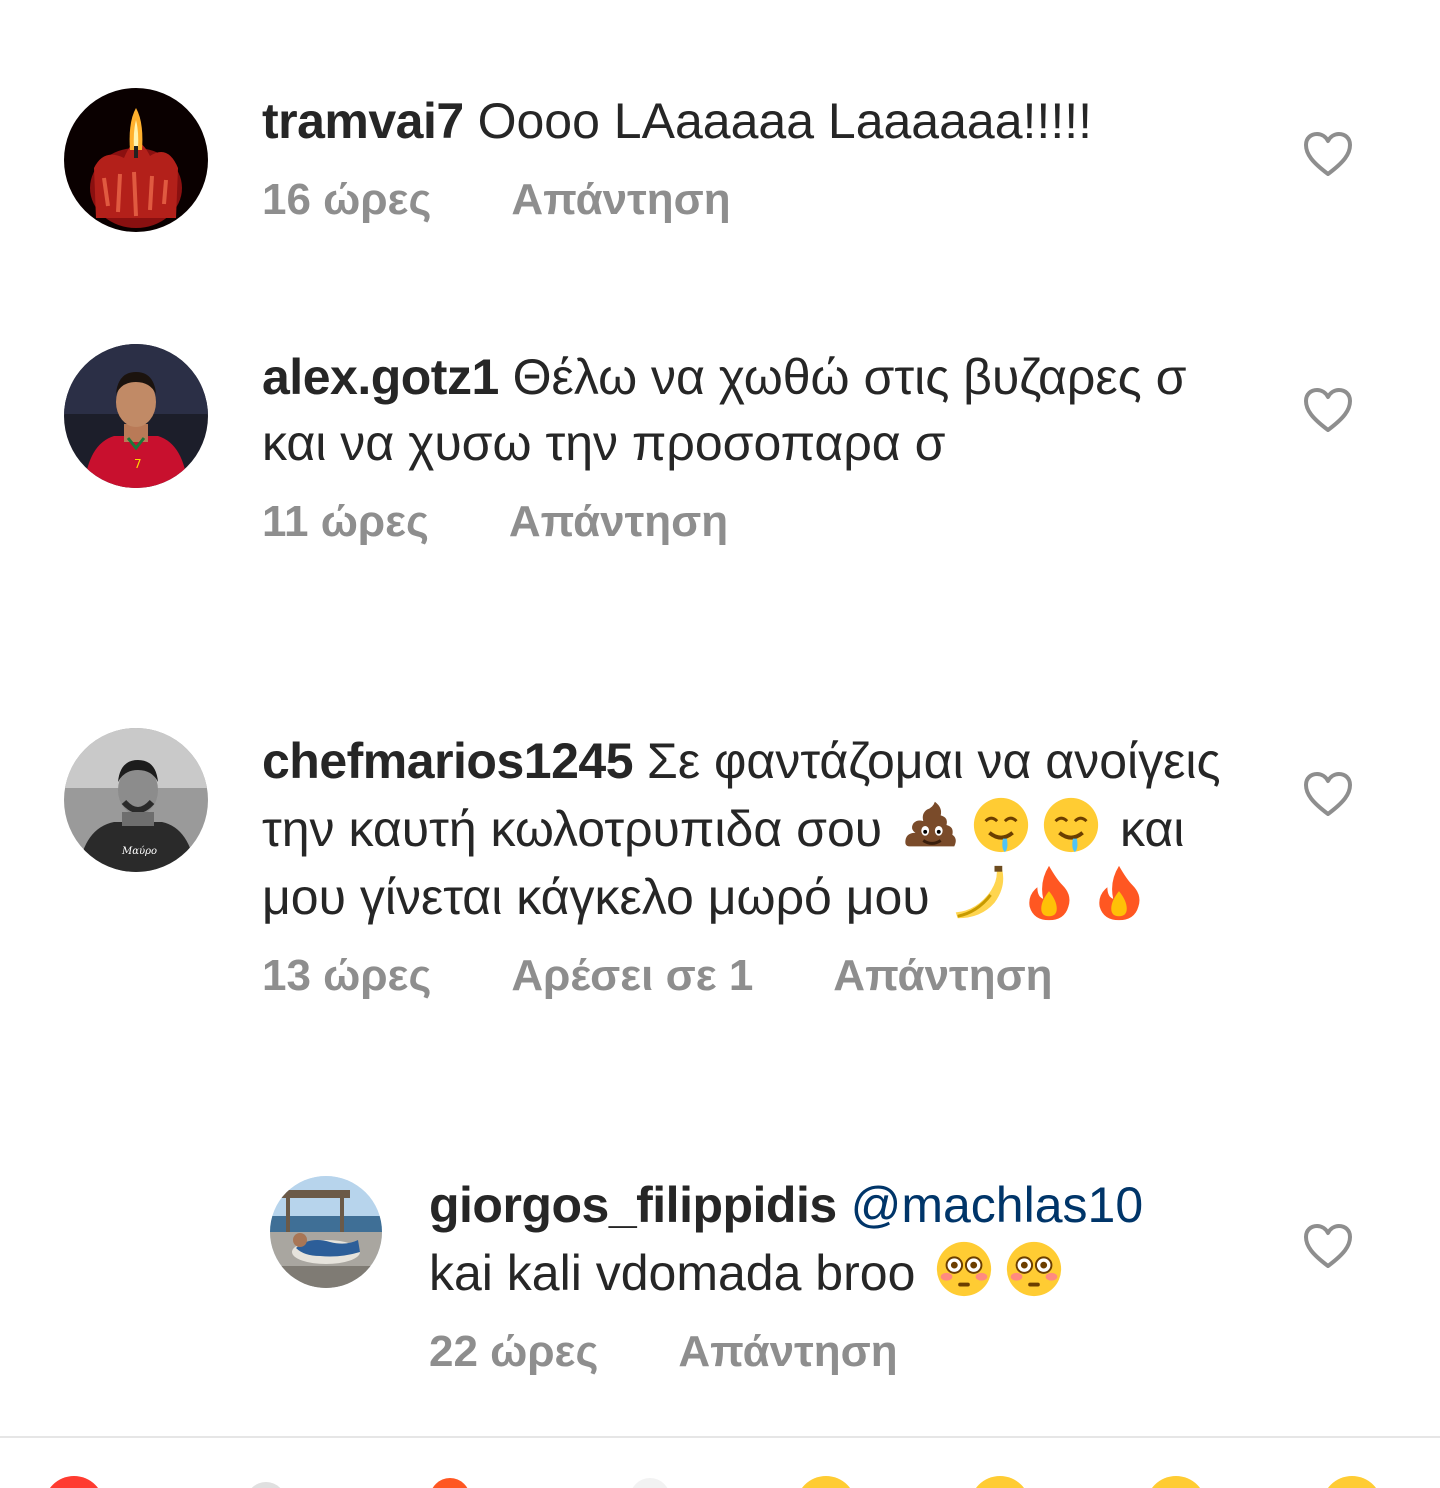 This screenshot has width=1440, height=1488. I want to click on fire-emoji-button, so click(450, 1483).